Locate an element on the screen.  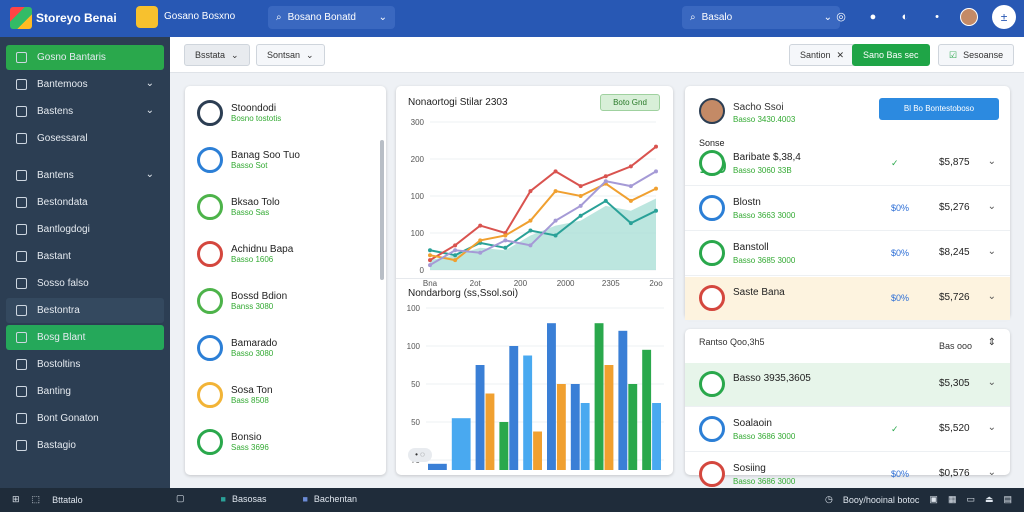
taskbar-tab-2: ■ Bachentan is located at coordinates (329, 499).